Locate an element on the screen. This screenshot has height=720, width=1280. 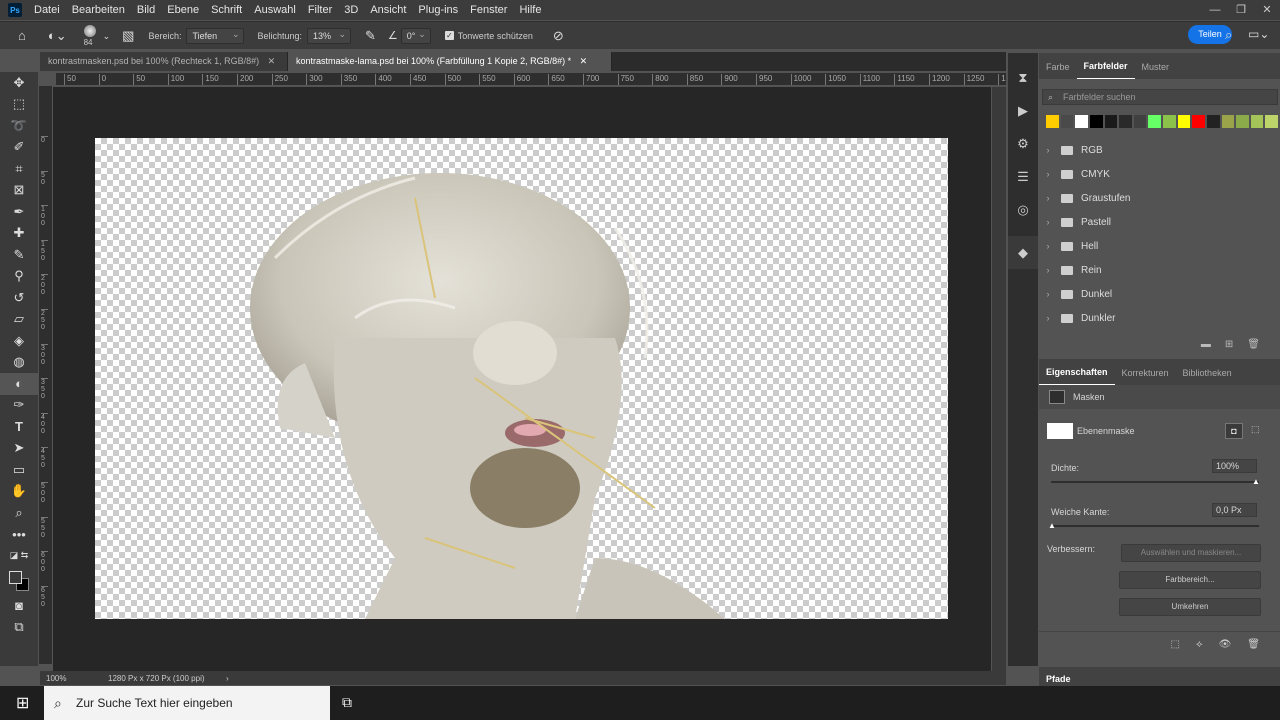
tab-eigenschaften: Eigenschaften is located at coordinates (1077, 376).